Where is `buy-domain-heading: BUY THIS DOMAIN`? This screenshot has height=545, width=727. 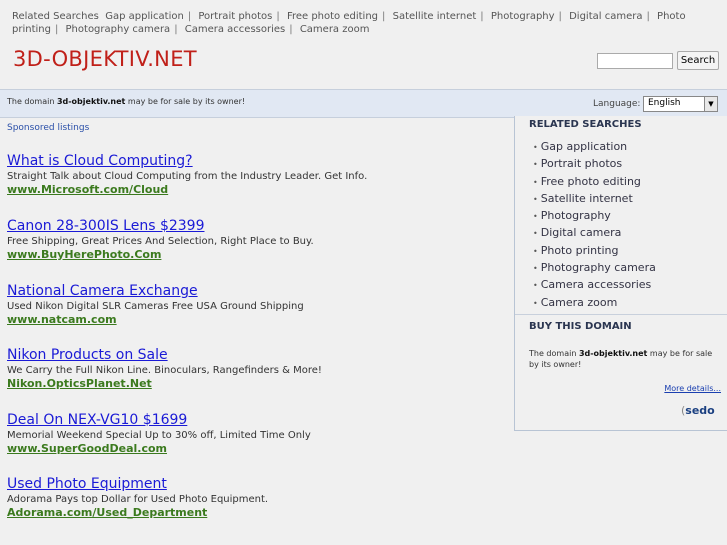 buy-domain-heading: BUY THIS DOMAIN is located at coordinates (580, 326).